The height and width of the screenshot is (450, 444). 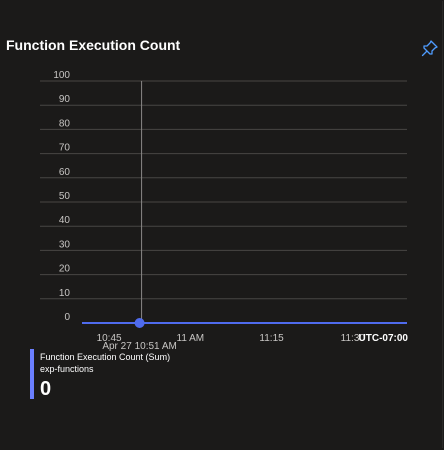 What do you see at coordinates (191, 338) in the screenshot?
I see `x-tick-label: 11 AM` at bounding box center [191, 338].